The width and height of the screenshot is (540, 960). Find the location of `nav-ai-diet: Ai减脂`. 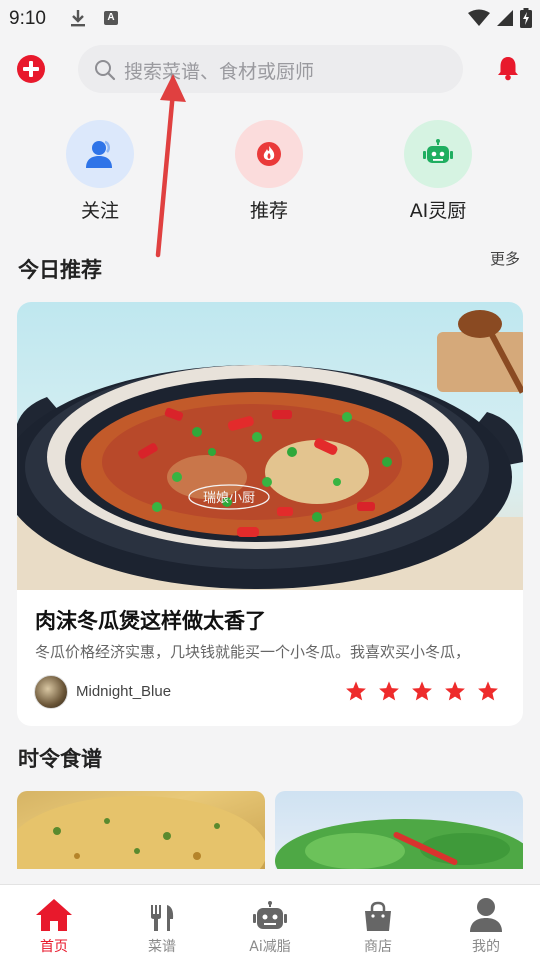

nav-ai-diet: Ai减脂 is located at coordinates (270, 924).